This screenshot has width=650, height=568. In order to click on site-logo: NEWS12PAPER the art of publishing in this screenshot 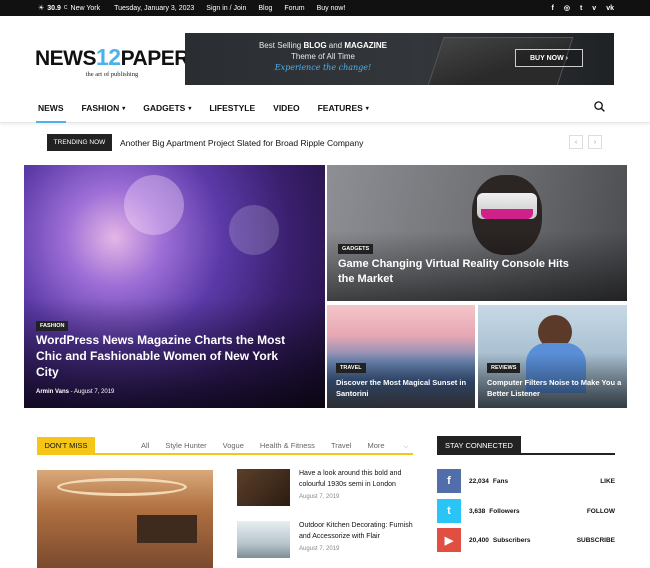, I will do `click(112, 61)`.